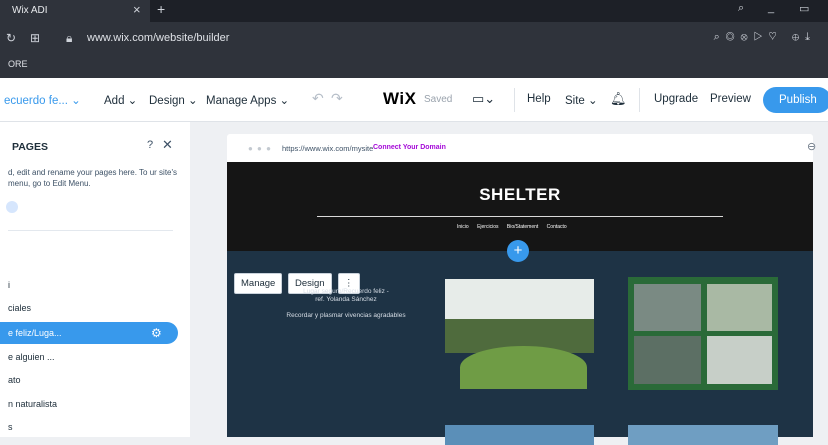 This screenshot has height=445, width=828. What do you see at coordinates (523, 367) in the screenshot?
I see `photo-lawn` at bounding box center [523, 367].